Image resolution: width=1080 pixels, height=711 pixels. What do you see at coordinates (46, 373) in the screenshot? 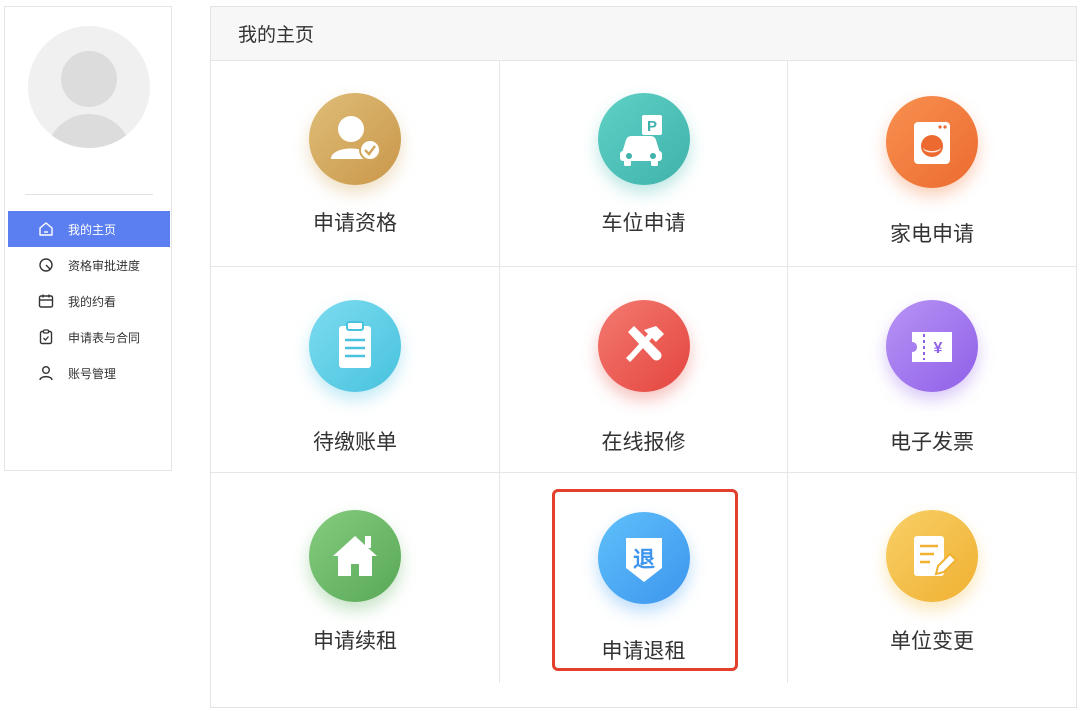
I see `user-icon` at bounding box center [46, 373].